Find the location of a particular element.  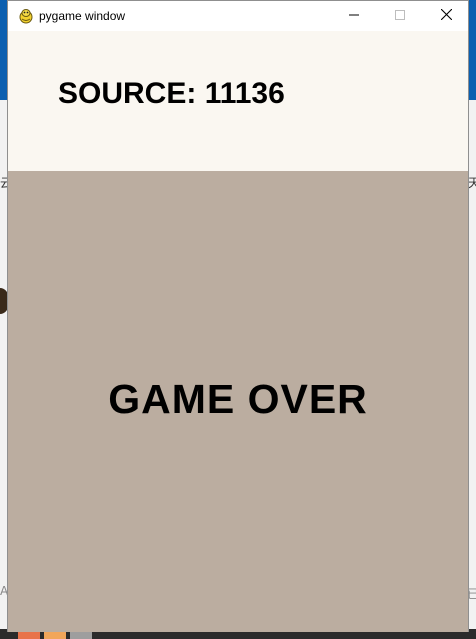

close-icon is located at coordinates (446, 16).